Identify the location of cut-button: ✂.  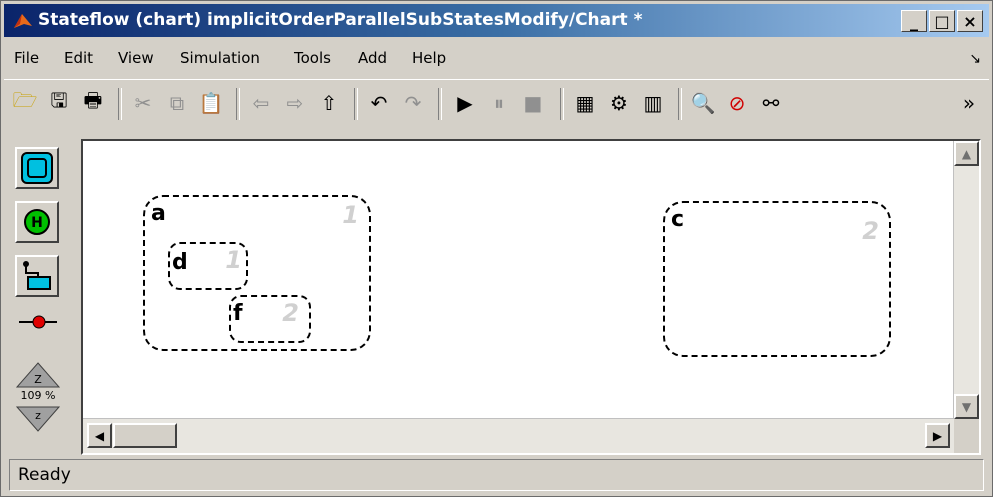
(143, 103).